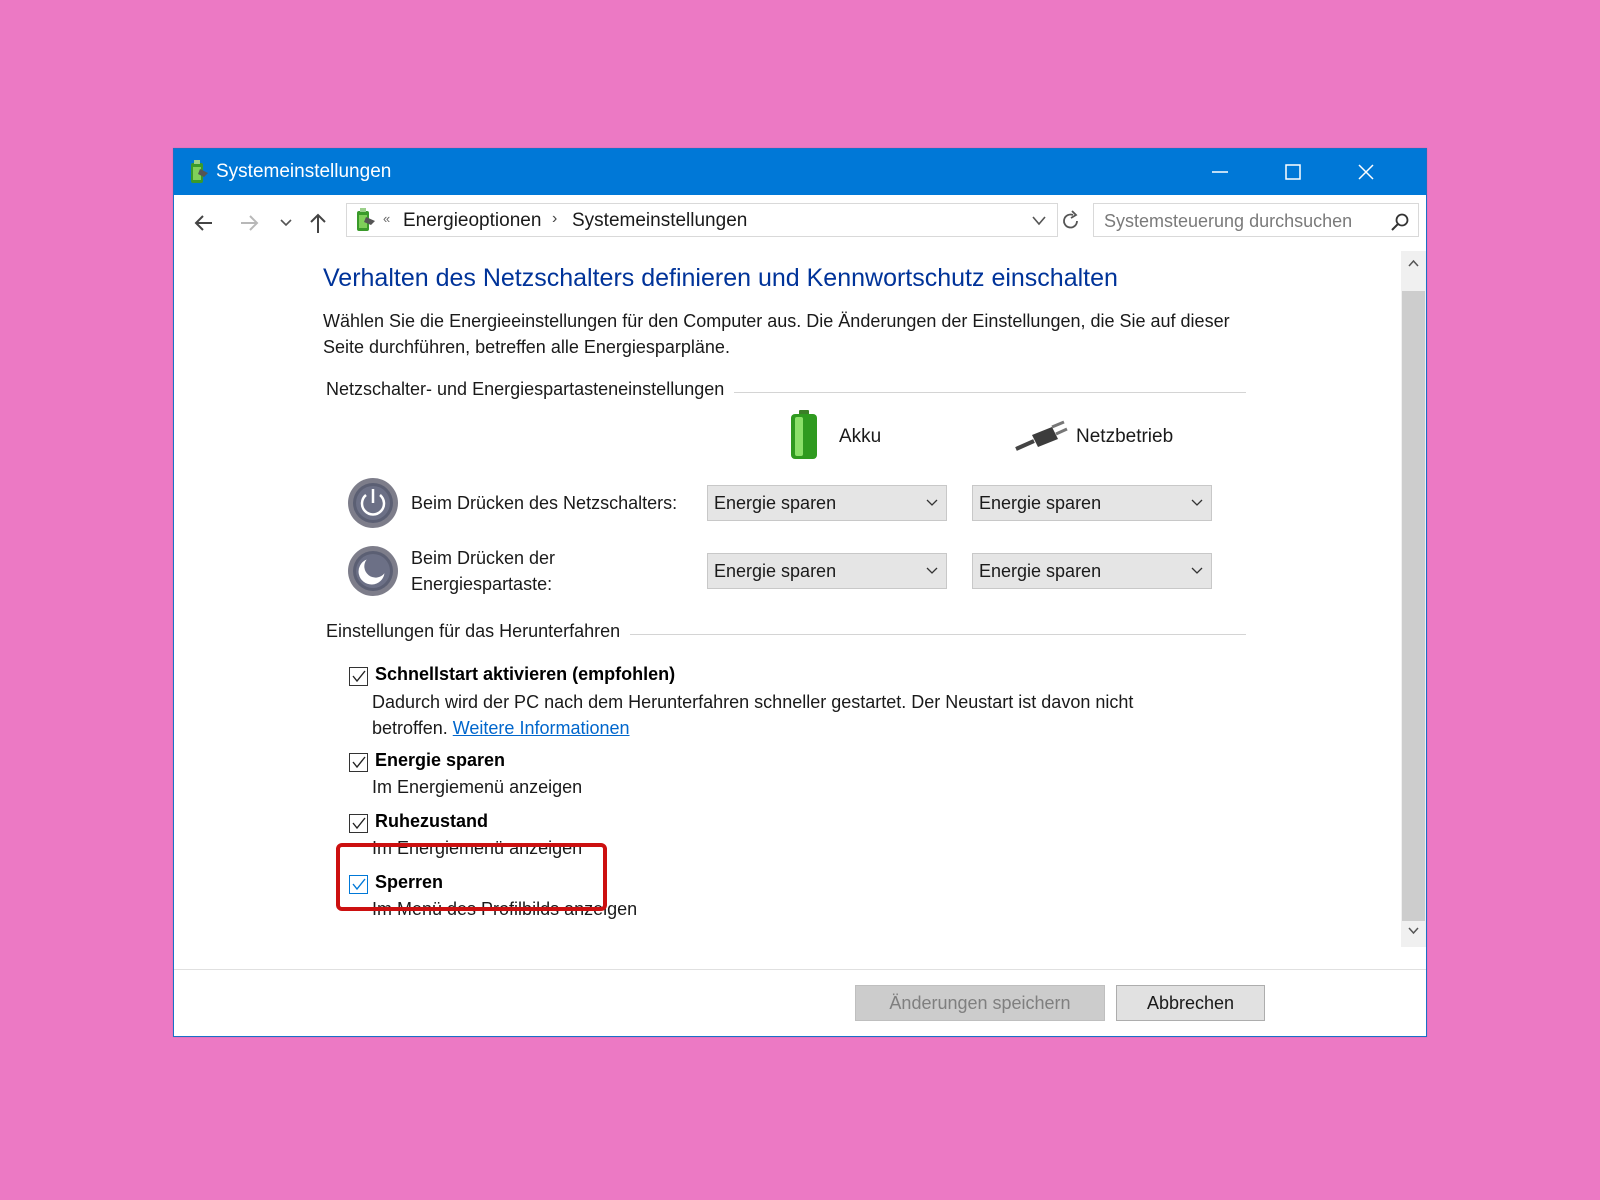  Describe the element at coordinates (483, 571) in the screenshot. I see `sleep-button-label: Beim Drücken der Energiespartaste:` at that location.